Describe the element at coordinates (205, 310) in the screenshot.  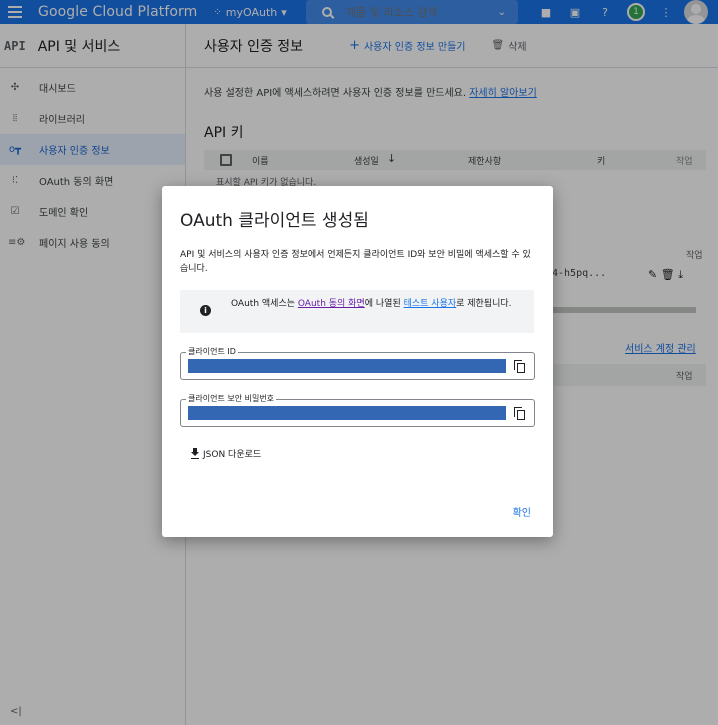
I see `info-icon: i` at that location.